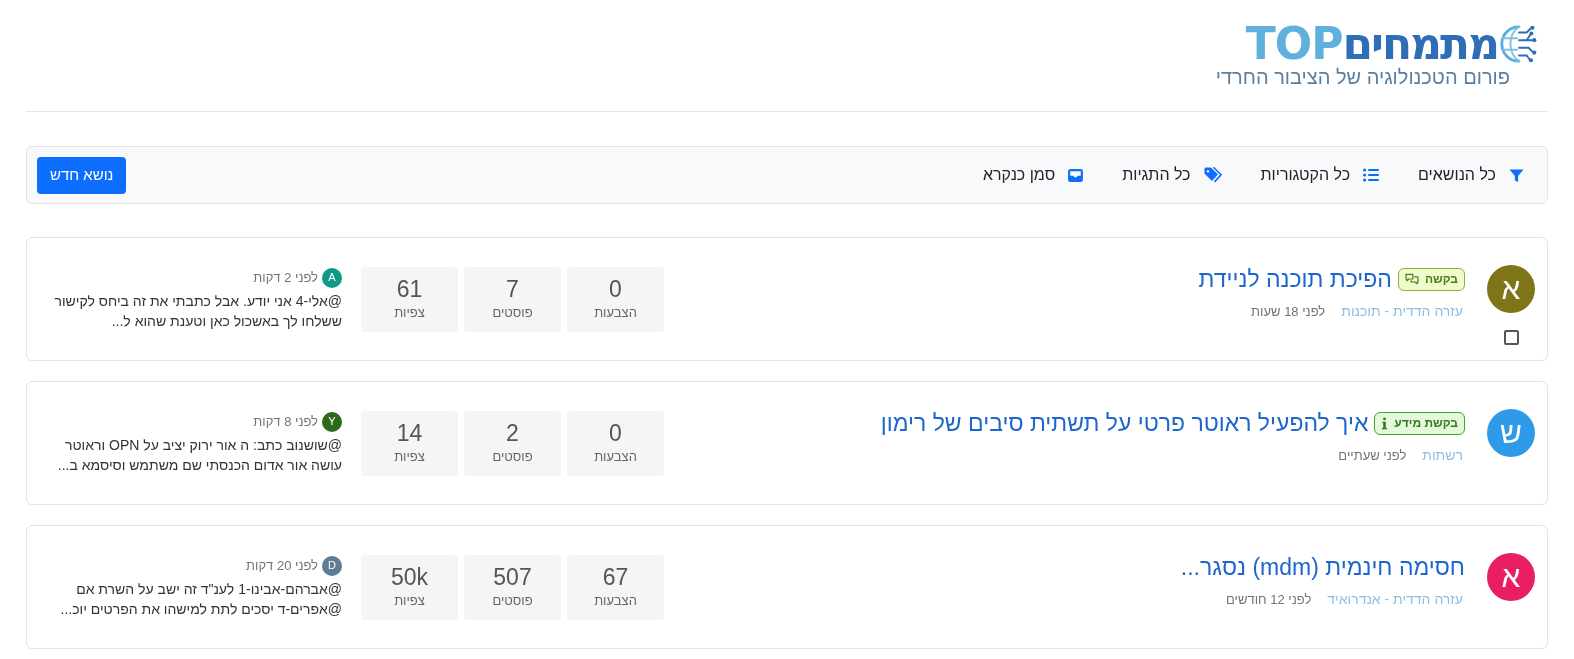  Describe the element at coordinates (332, 421) in the screenshot. I see `user-avatar: Y` at that location.